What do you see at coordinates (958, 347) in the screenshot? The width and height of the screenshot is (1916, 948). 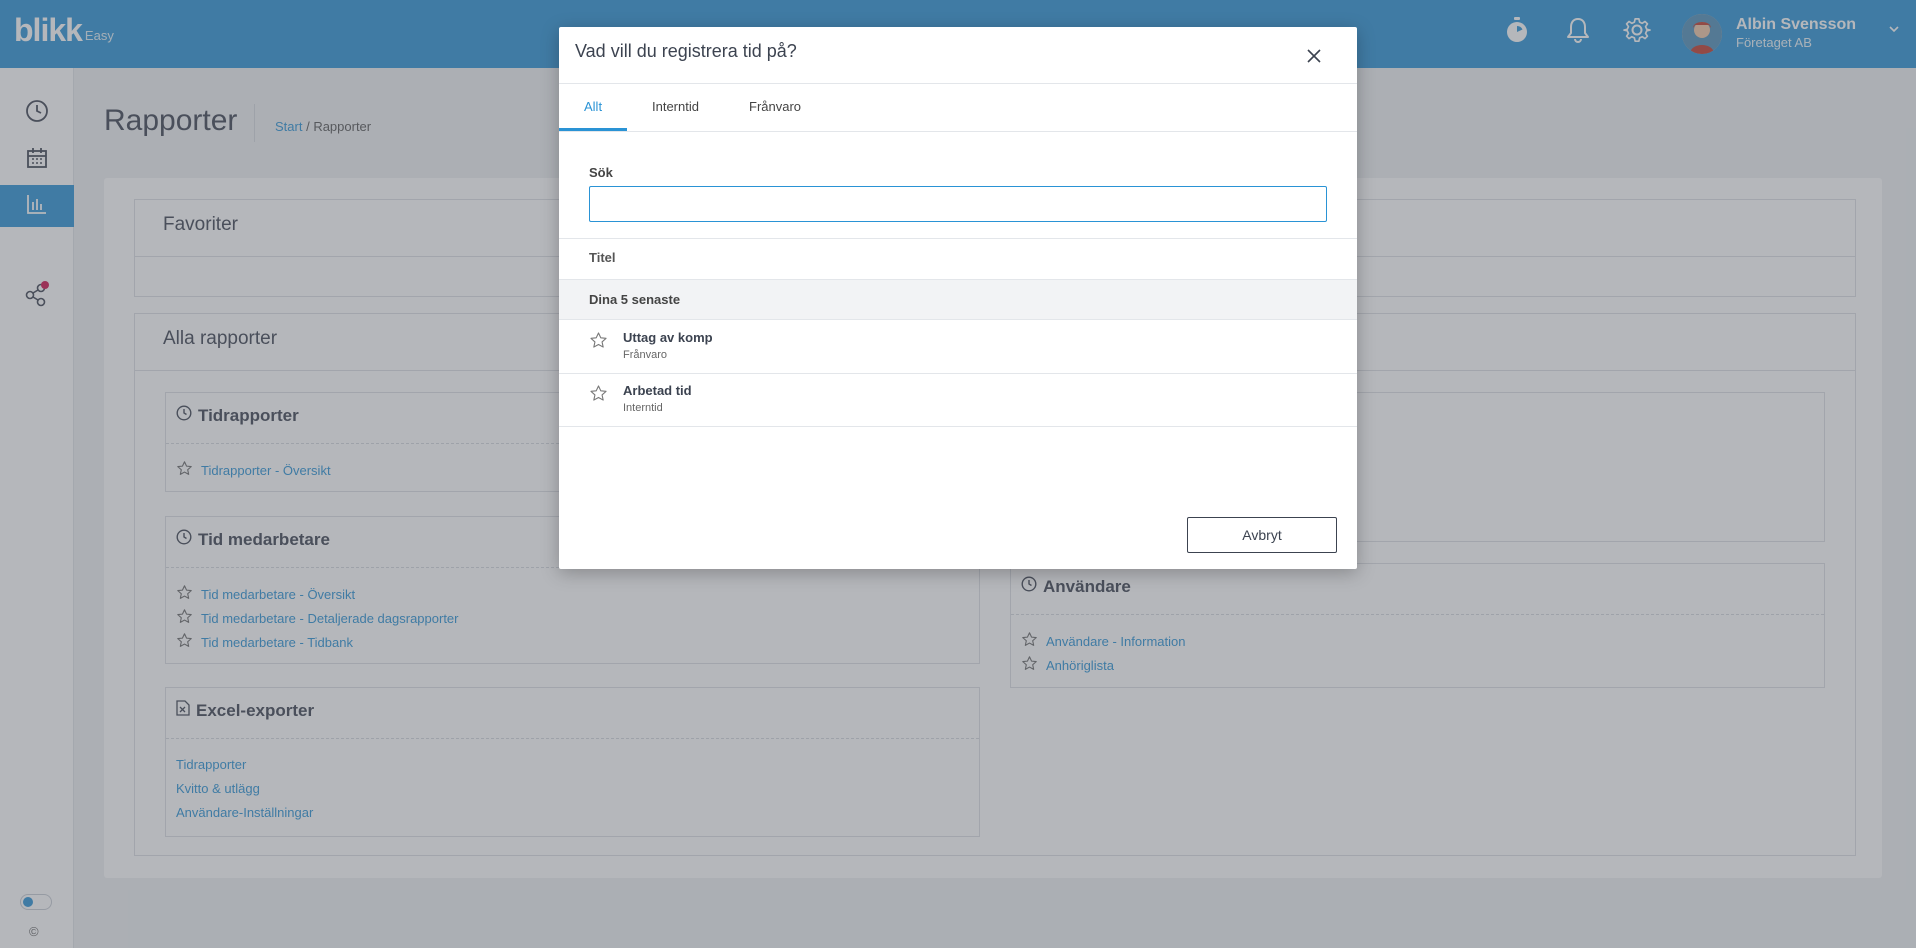 I see `list-item: Uttag av komp Frånvaro` at bounding box center [958, 347].